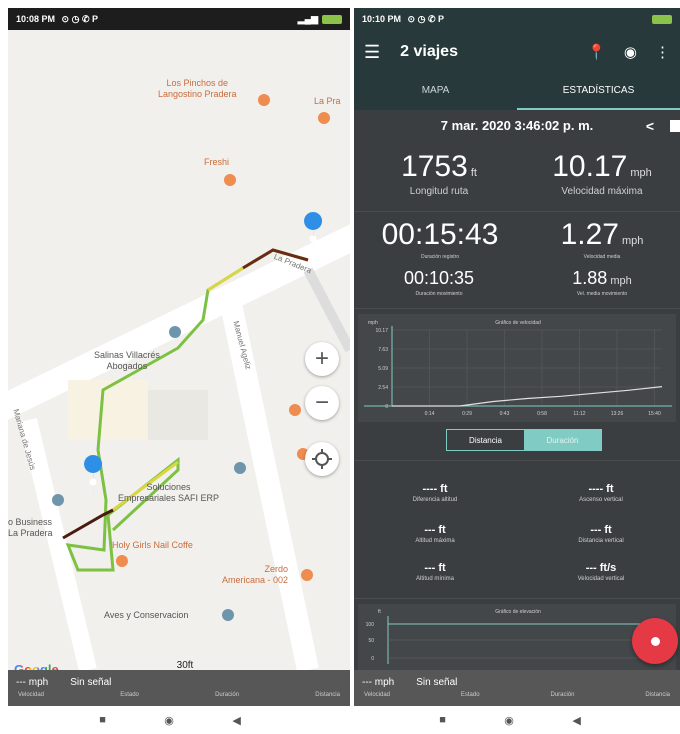 Image resolution: width=680 pixels, height=734 pixels. Describe the element at coordinates (654, 414) in the screenshot. I see `speed-xtick: 15:40` at that location.